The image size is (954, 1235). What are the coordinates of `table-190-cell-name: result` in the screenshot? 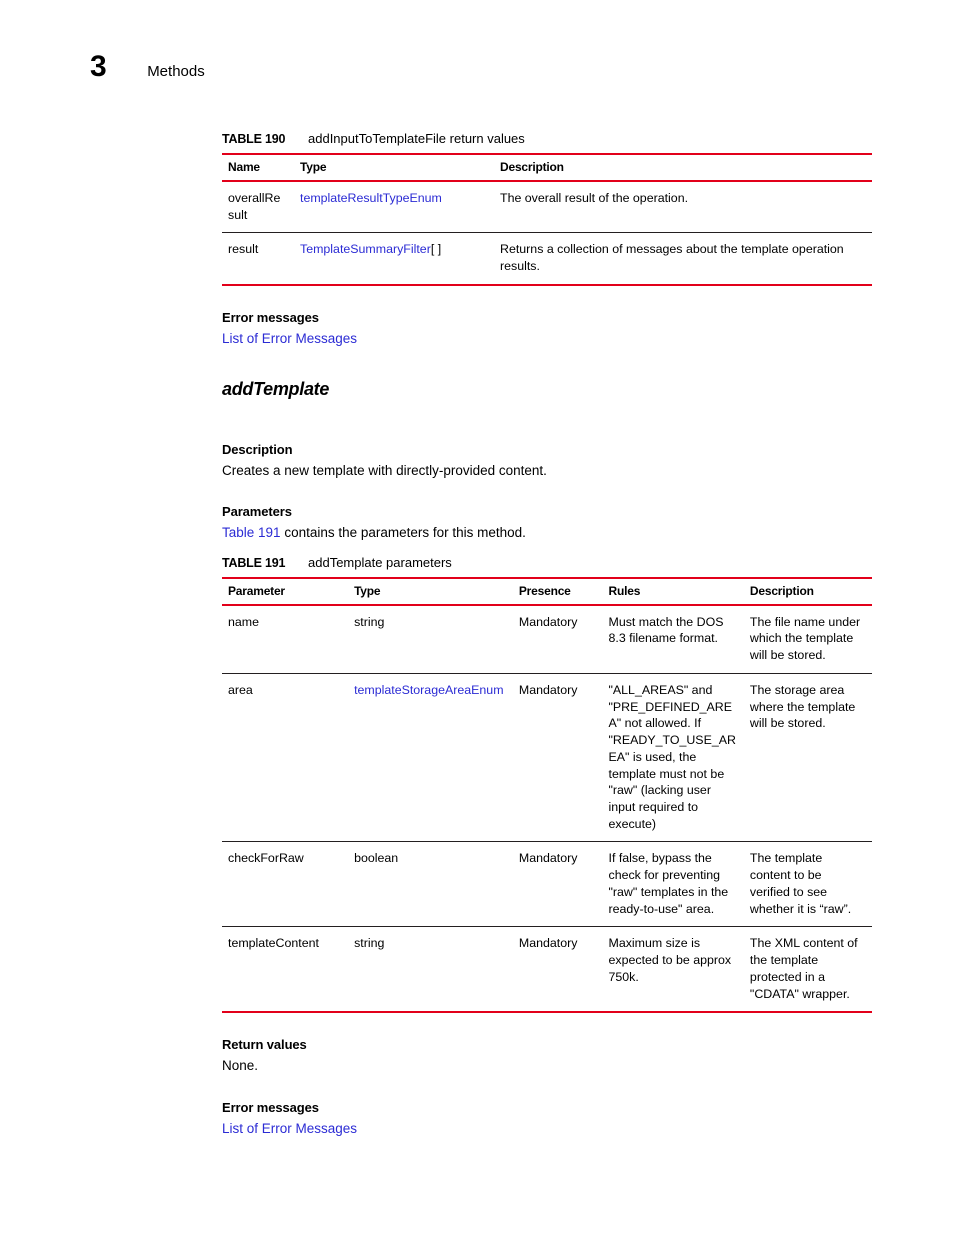 It's located at (258, 259).